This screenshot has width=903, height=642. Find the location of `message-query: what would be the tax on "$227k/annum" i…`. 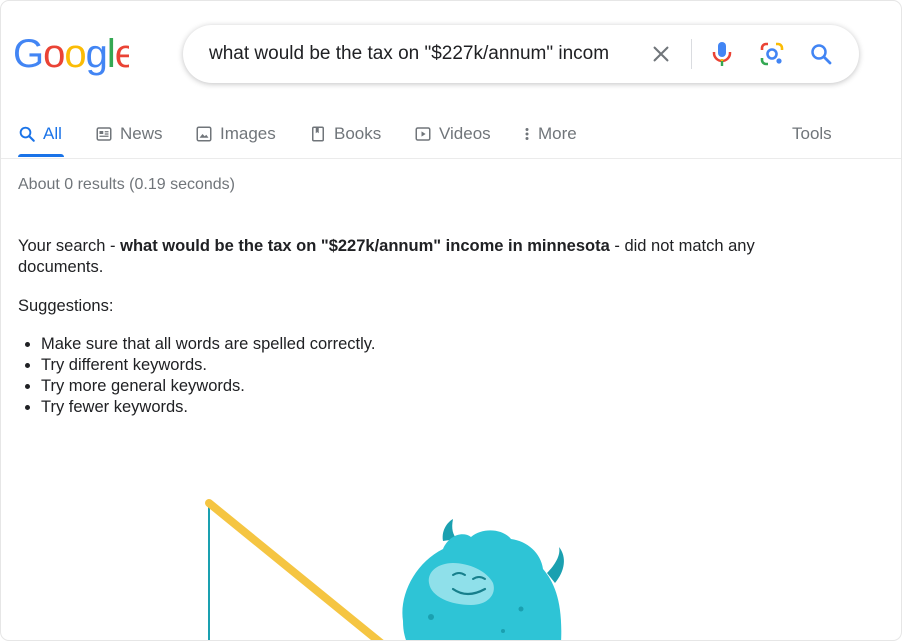

message-query: what would be the tax on "$227k/annum" i… is located at coordinates (365, 246).